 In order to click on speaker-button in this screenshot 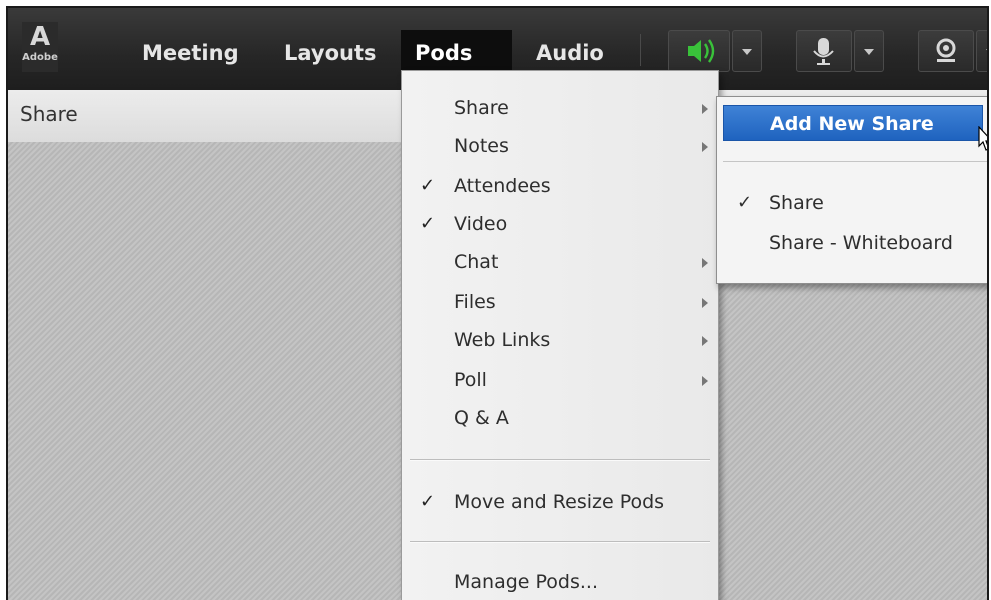, I will do `click(699, 51)`.